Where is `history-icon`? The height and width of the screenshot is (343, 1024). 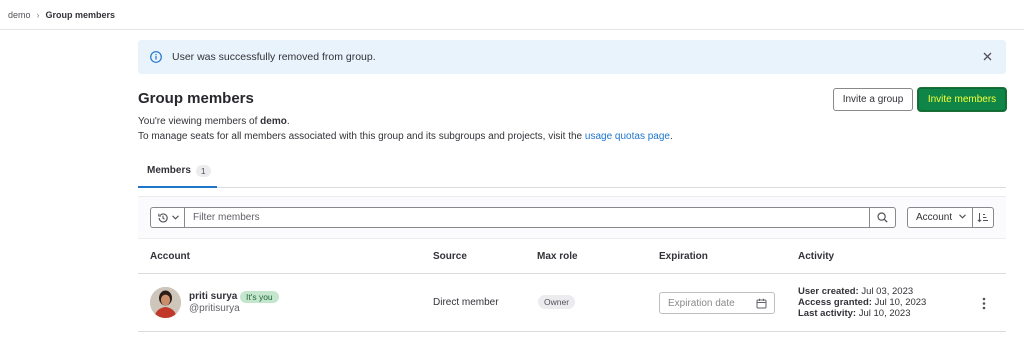
history-icon is located at coordinates (162, 217).